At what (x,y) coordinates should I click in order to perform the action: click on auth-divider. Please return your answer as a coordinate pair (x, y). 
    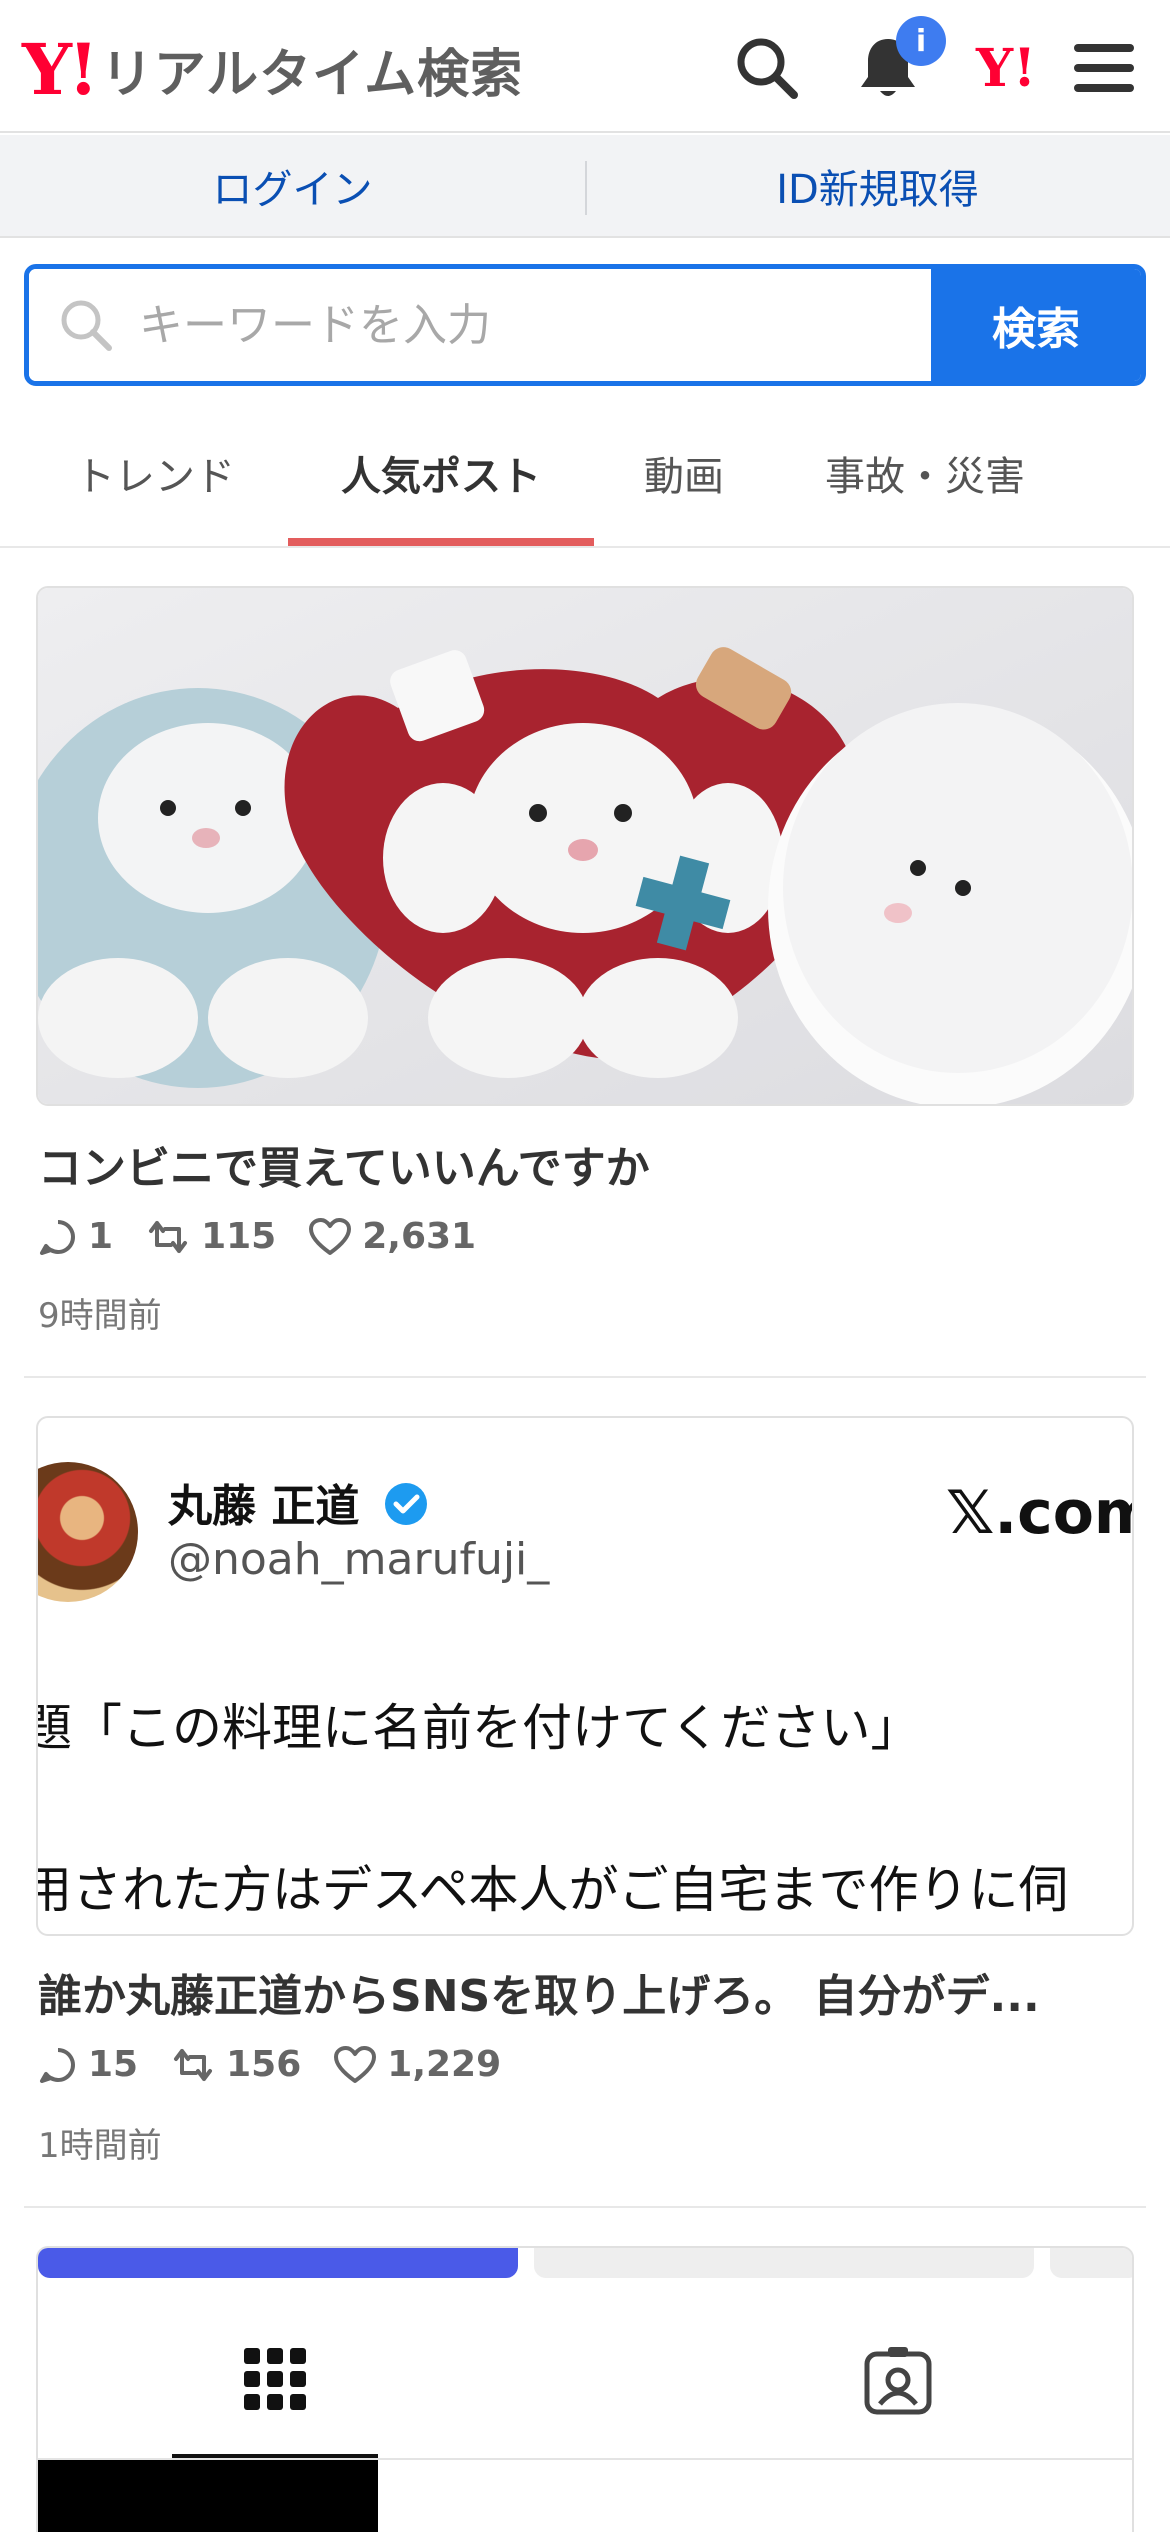
    Looking at the image, I should click on (586, 188).